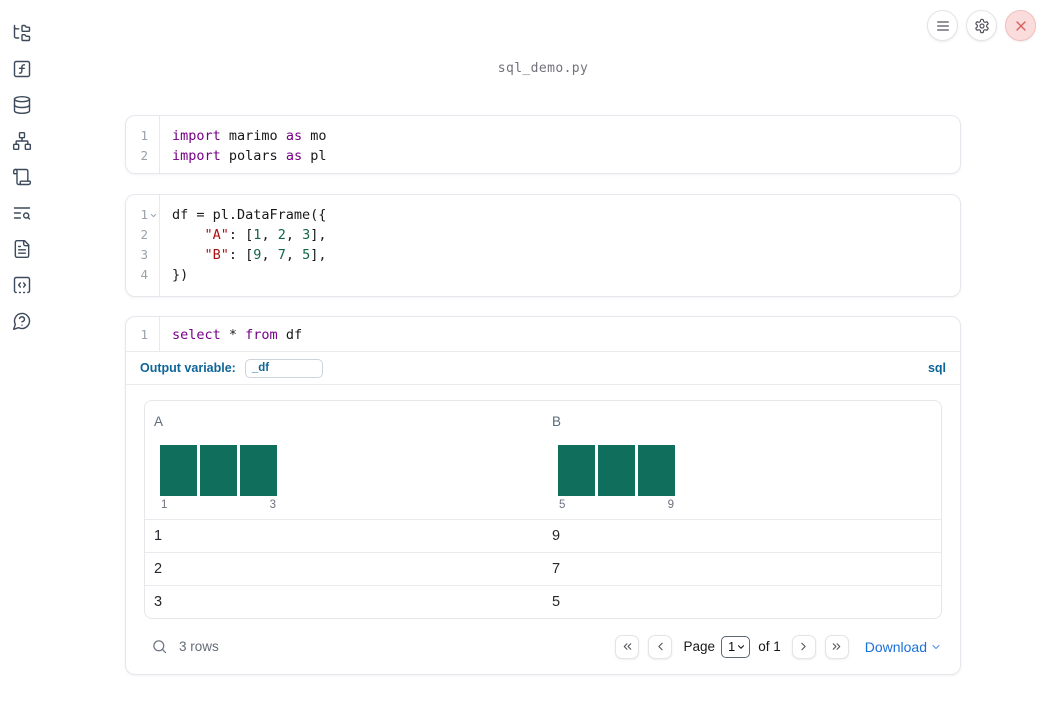 This screenshot has height=713, width=1043. What do you see at coordinates (543, 334) in the screenshot?
I see `code-editor-sql: 1 select * from df` at bounding box center [543, 334].